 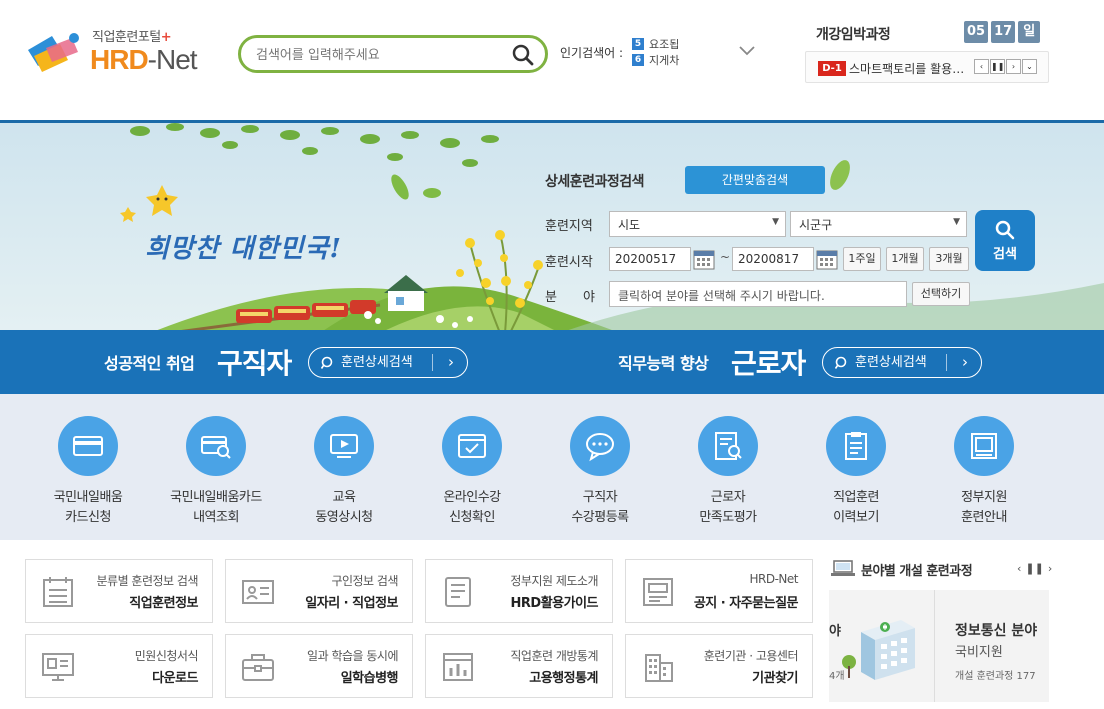 What do you see at coordinates (258, 667) in the screenshot?
I see `briefcase-icon` at bounding box center [258, 667].